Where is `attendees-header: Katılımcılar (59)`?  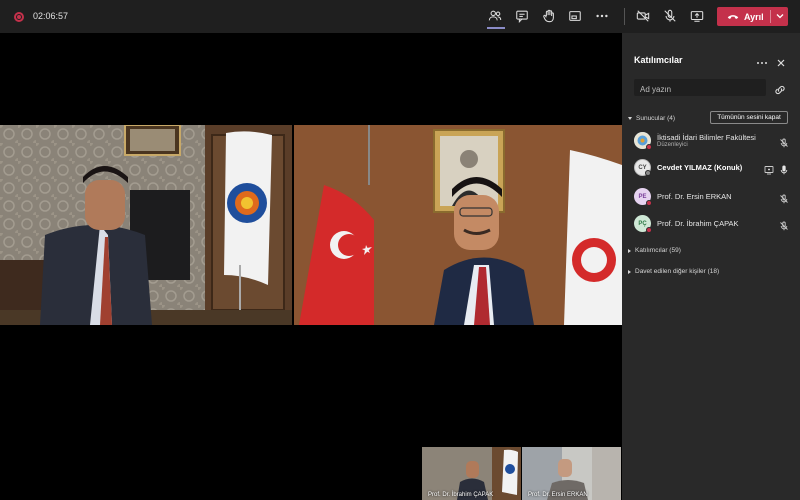
attendees-header: Katılımcılar (59) is located at coordinates (654, 250).